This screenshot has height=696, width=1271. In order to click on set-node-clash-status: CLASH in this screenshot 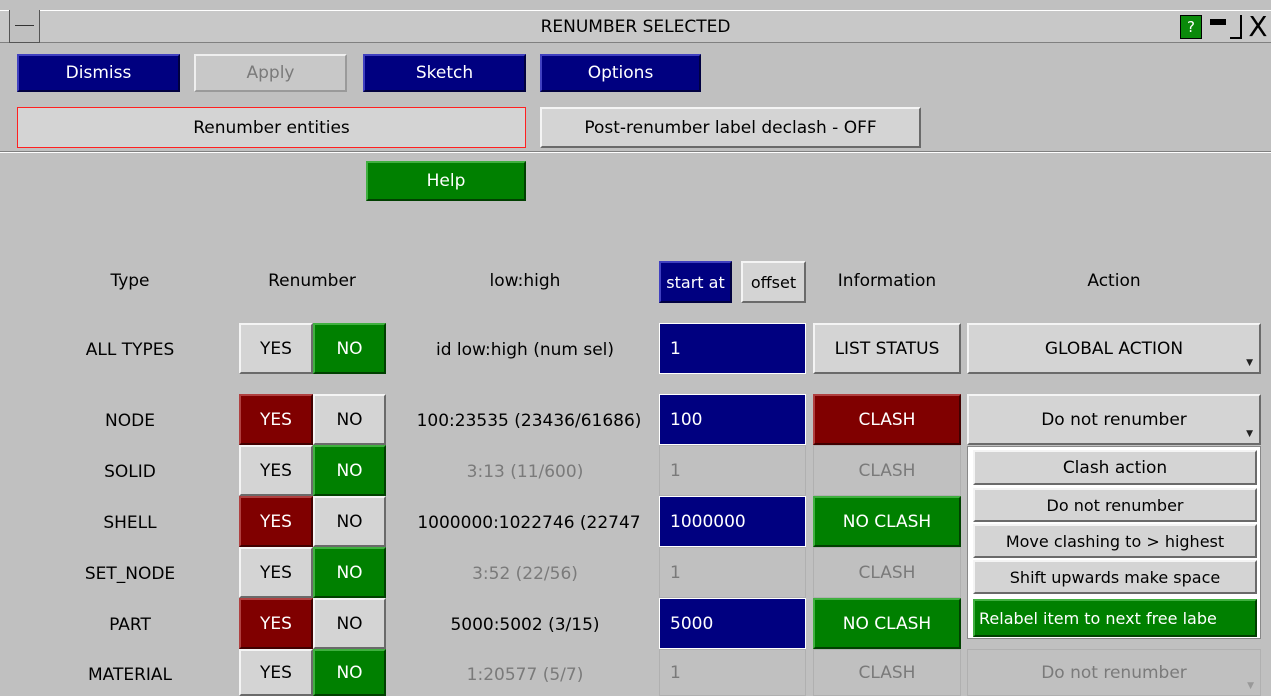, I will do `click(887, 572)`.